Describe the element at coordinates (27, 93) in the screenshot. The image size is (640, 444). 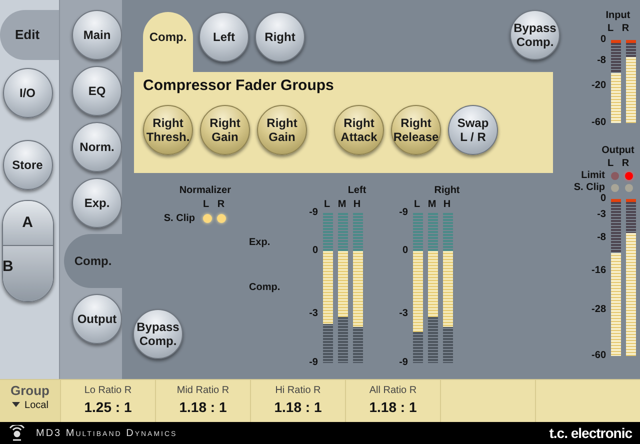
I see `menu-button: I/O` at that location.